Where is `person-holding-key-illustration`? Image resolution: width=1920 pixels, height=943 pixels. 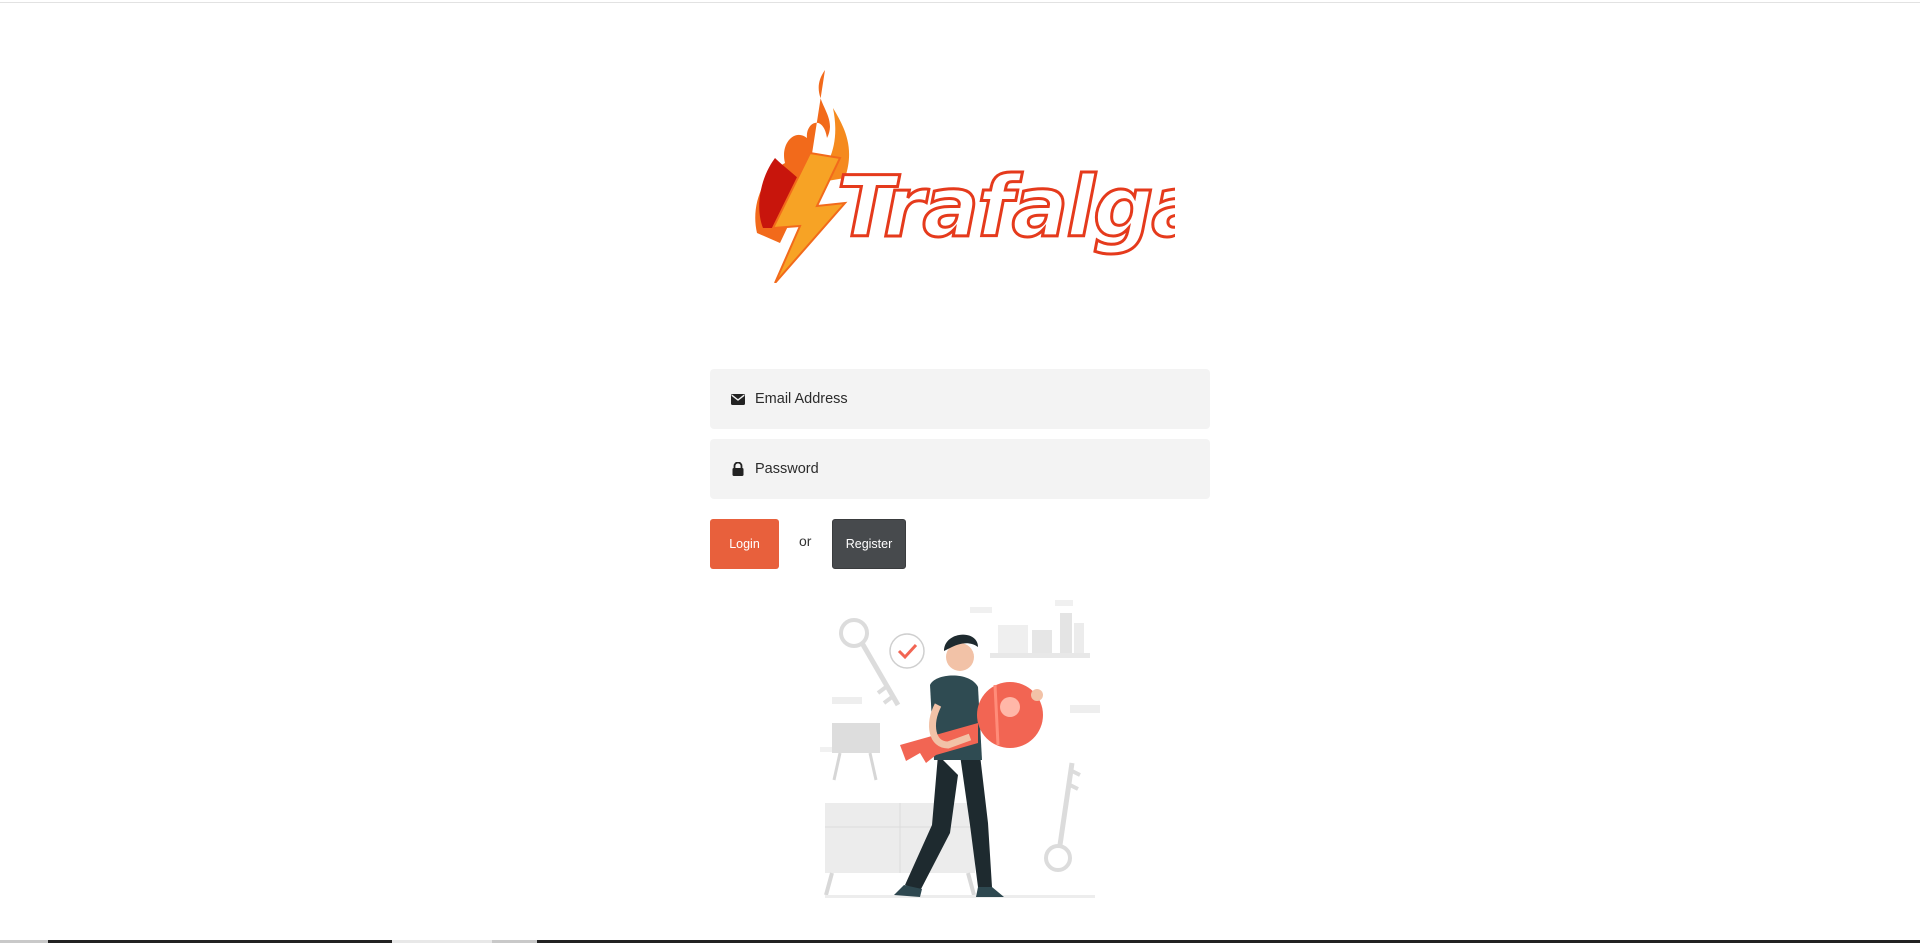 person-holding-key-illustration is located at coordinates (965, 747).